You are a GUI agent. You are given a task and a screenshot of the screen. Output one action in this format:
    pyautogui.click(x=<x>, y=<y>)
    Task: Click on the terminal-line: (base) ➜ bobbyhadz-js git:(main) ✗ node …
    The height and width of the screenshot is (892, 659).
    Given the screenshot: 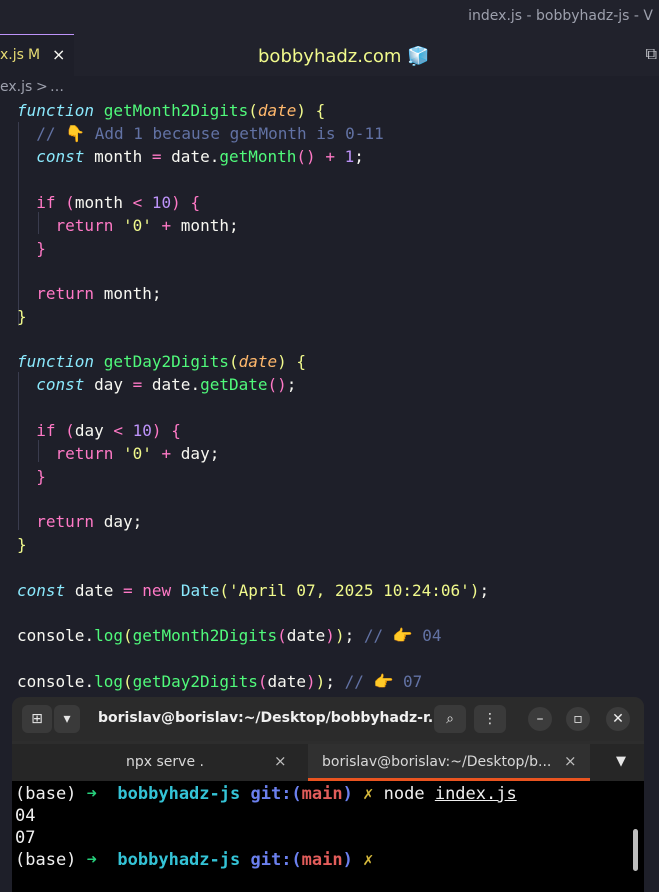 What is the action you would take?
    pyautogui.click(x=266, y=794)
    